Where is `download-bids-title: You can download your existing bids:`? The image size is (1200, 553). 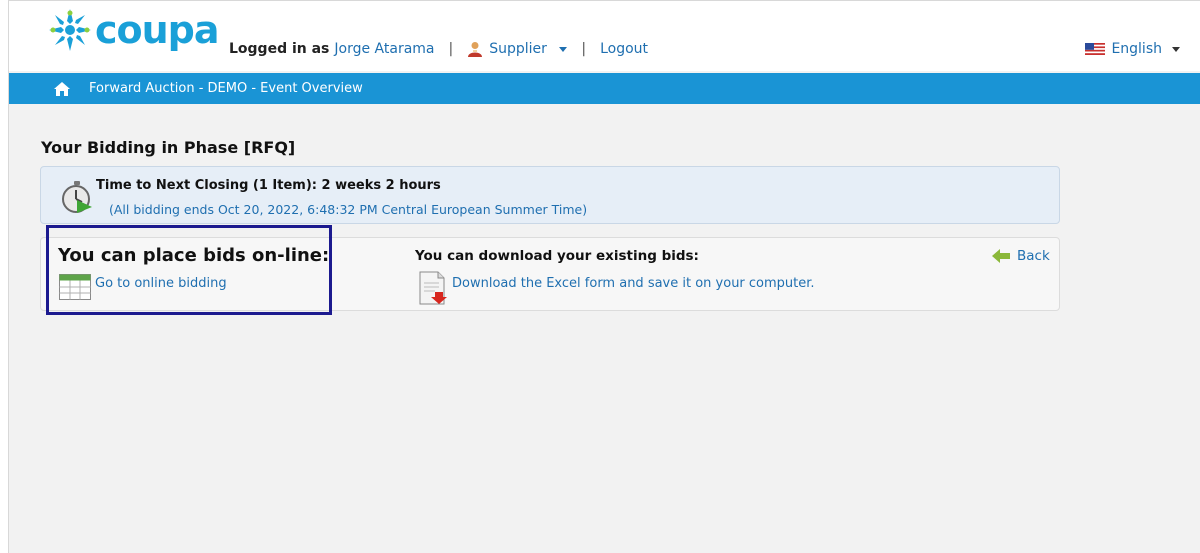
download-bids-title: You can download your existing bids: is located at coordinates (557, 256).